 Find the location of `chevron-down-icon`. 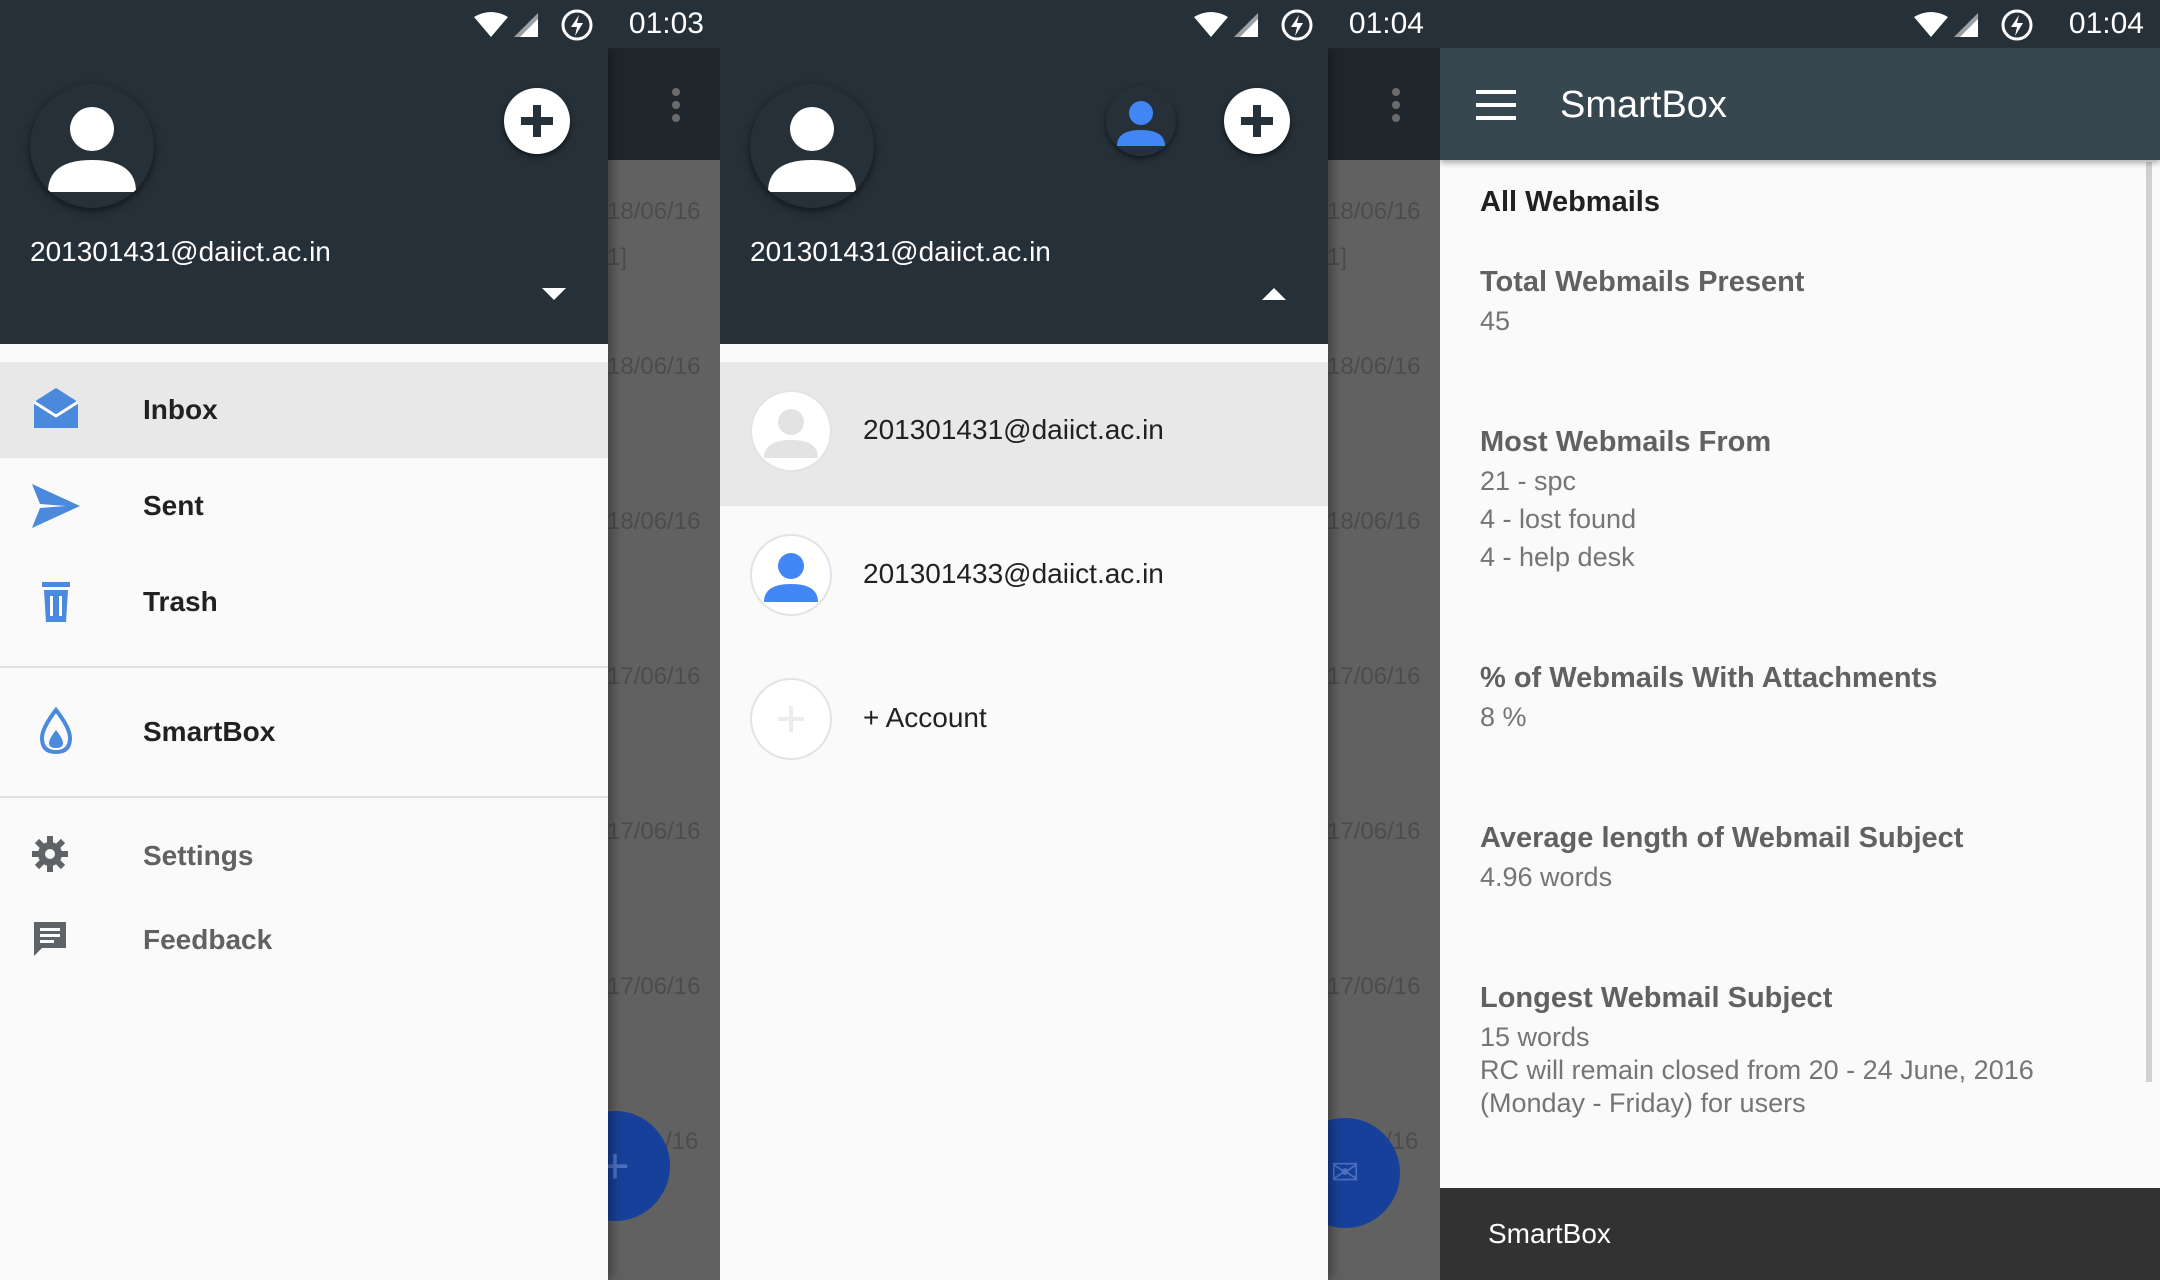

chevron-down-icon is located at coordinates (554, 294).